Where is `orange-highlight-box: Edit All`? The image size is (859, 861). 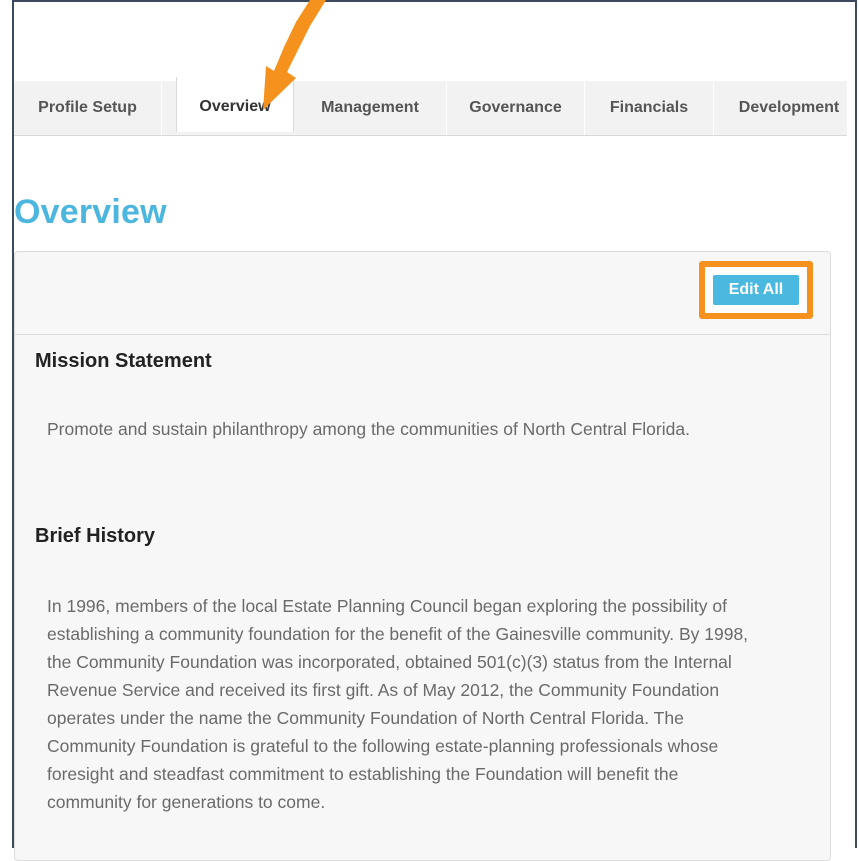
orange-highlight-box: Edit All is located at coordinates (756, 290).